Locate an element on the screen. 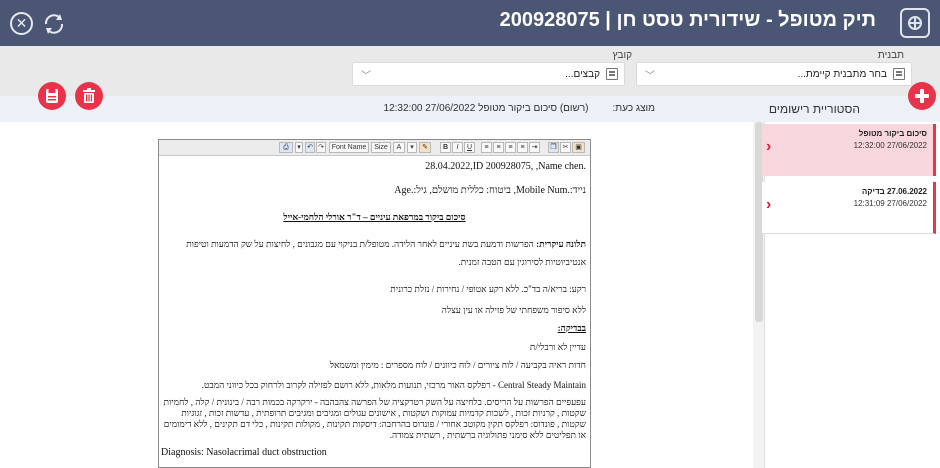  record-name: 27.06.2022 בדיקה is located at coordinates (894, 191).